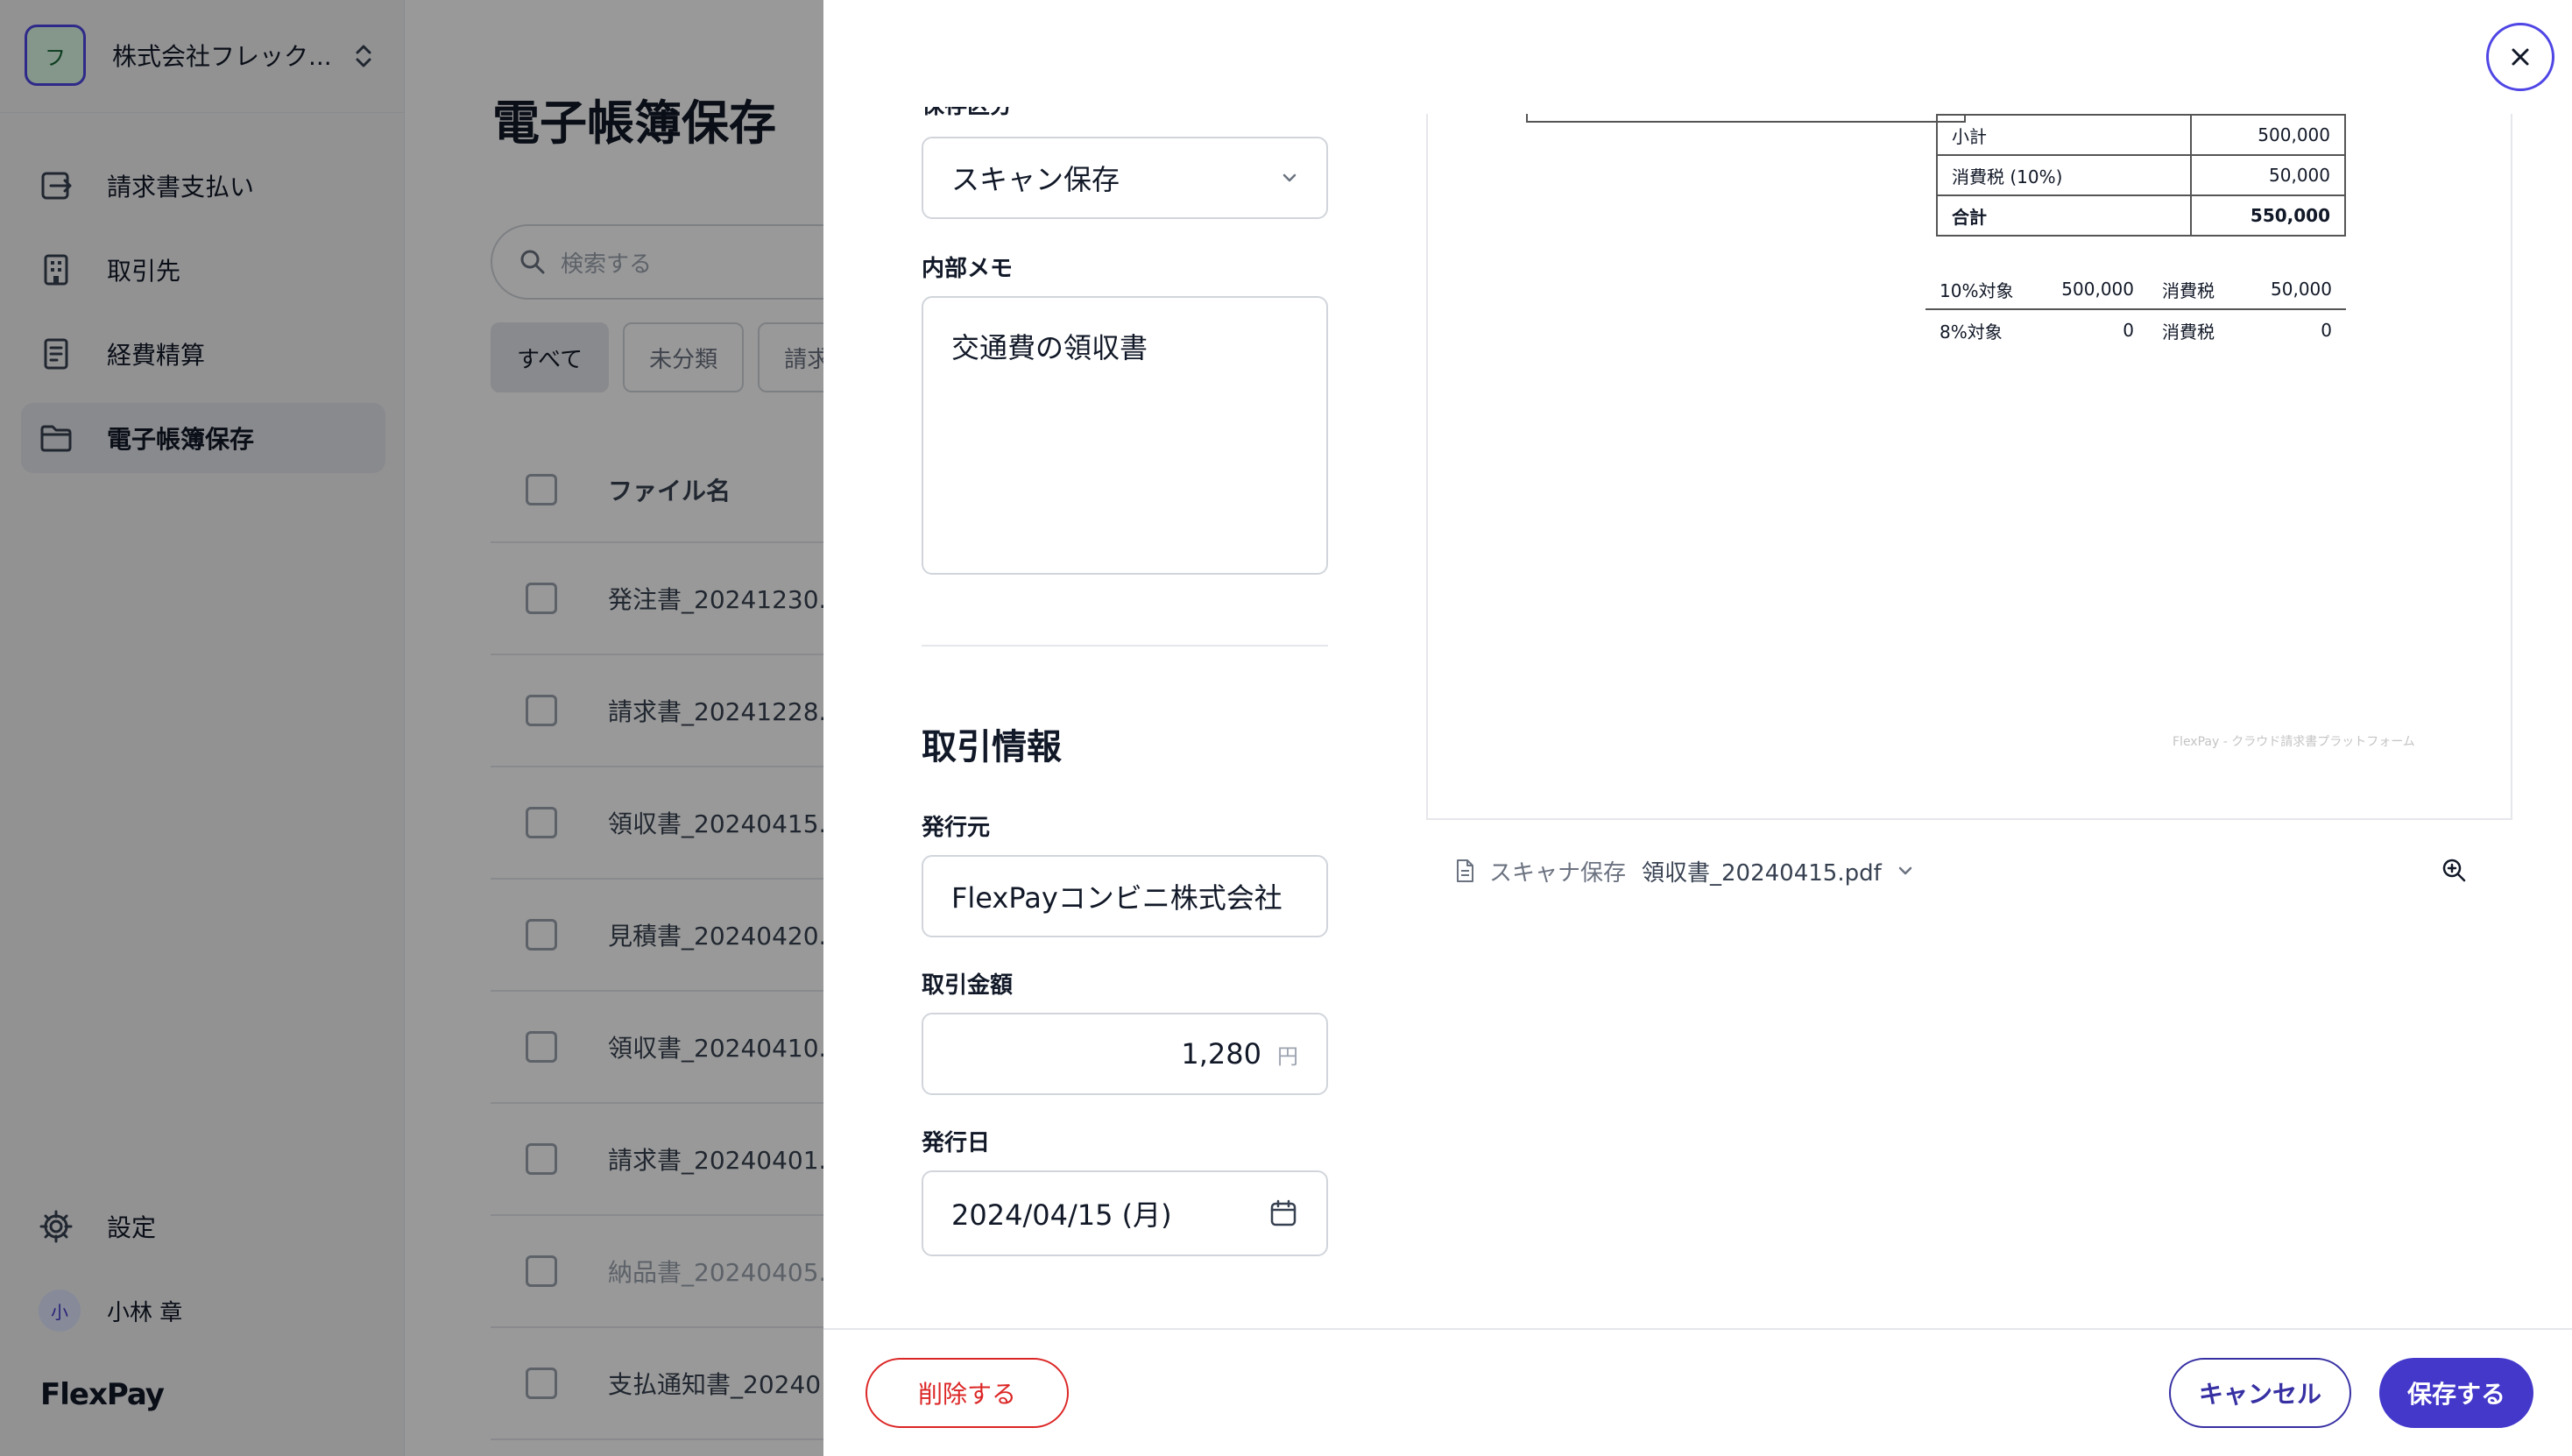 The height and width of the screenshot is (1456, 2572). I want to click on amount-label: 取引金額, so click(968, 985).